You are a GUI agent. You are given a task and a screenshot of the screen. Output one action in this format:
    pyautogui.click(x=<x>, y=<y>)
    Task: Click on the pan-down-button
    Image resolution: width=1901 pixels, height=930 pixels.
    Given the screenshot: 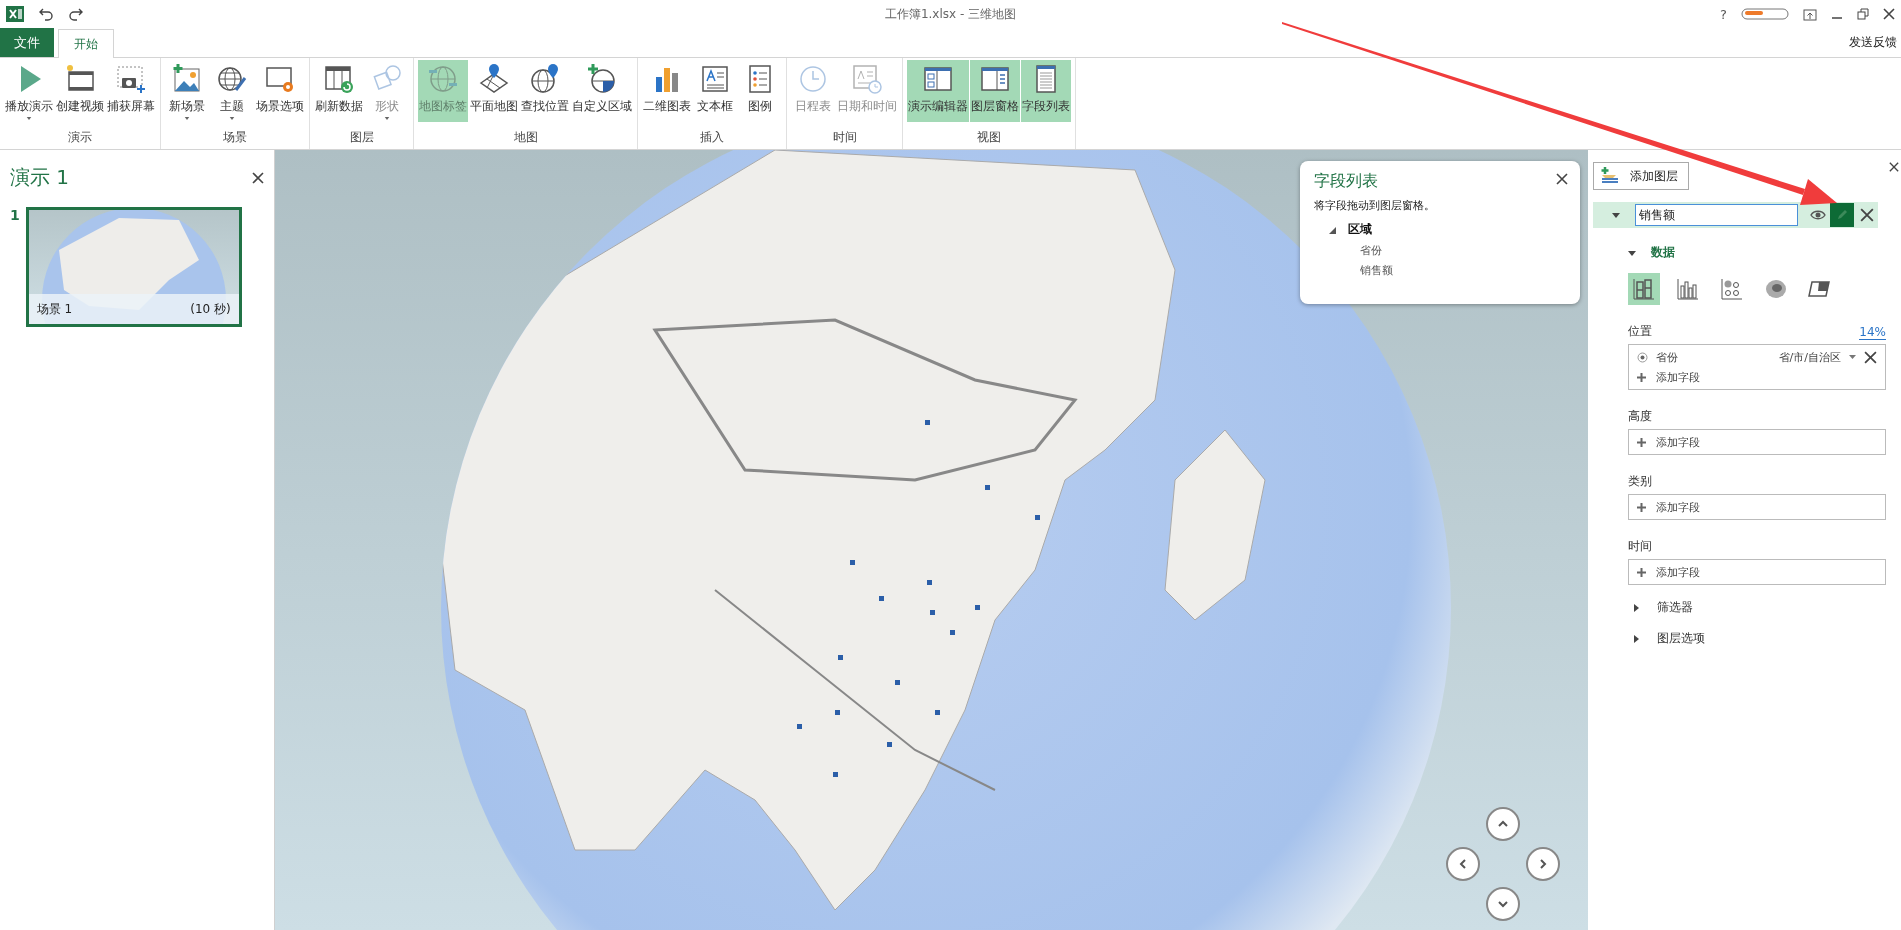 What is the action you would take?
    pyautogui.click(x=1503, y=904)
    